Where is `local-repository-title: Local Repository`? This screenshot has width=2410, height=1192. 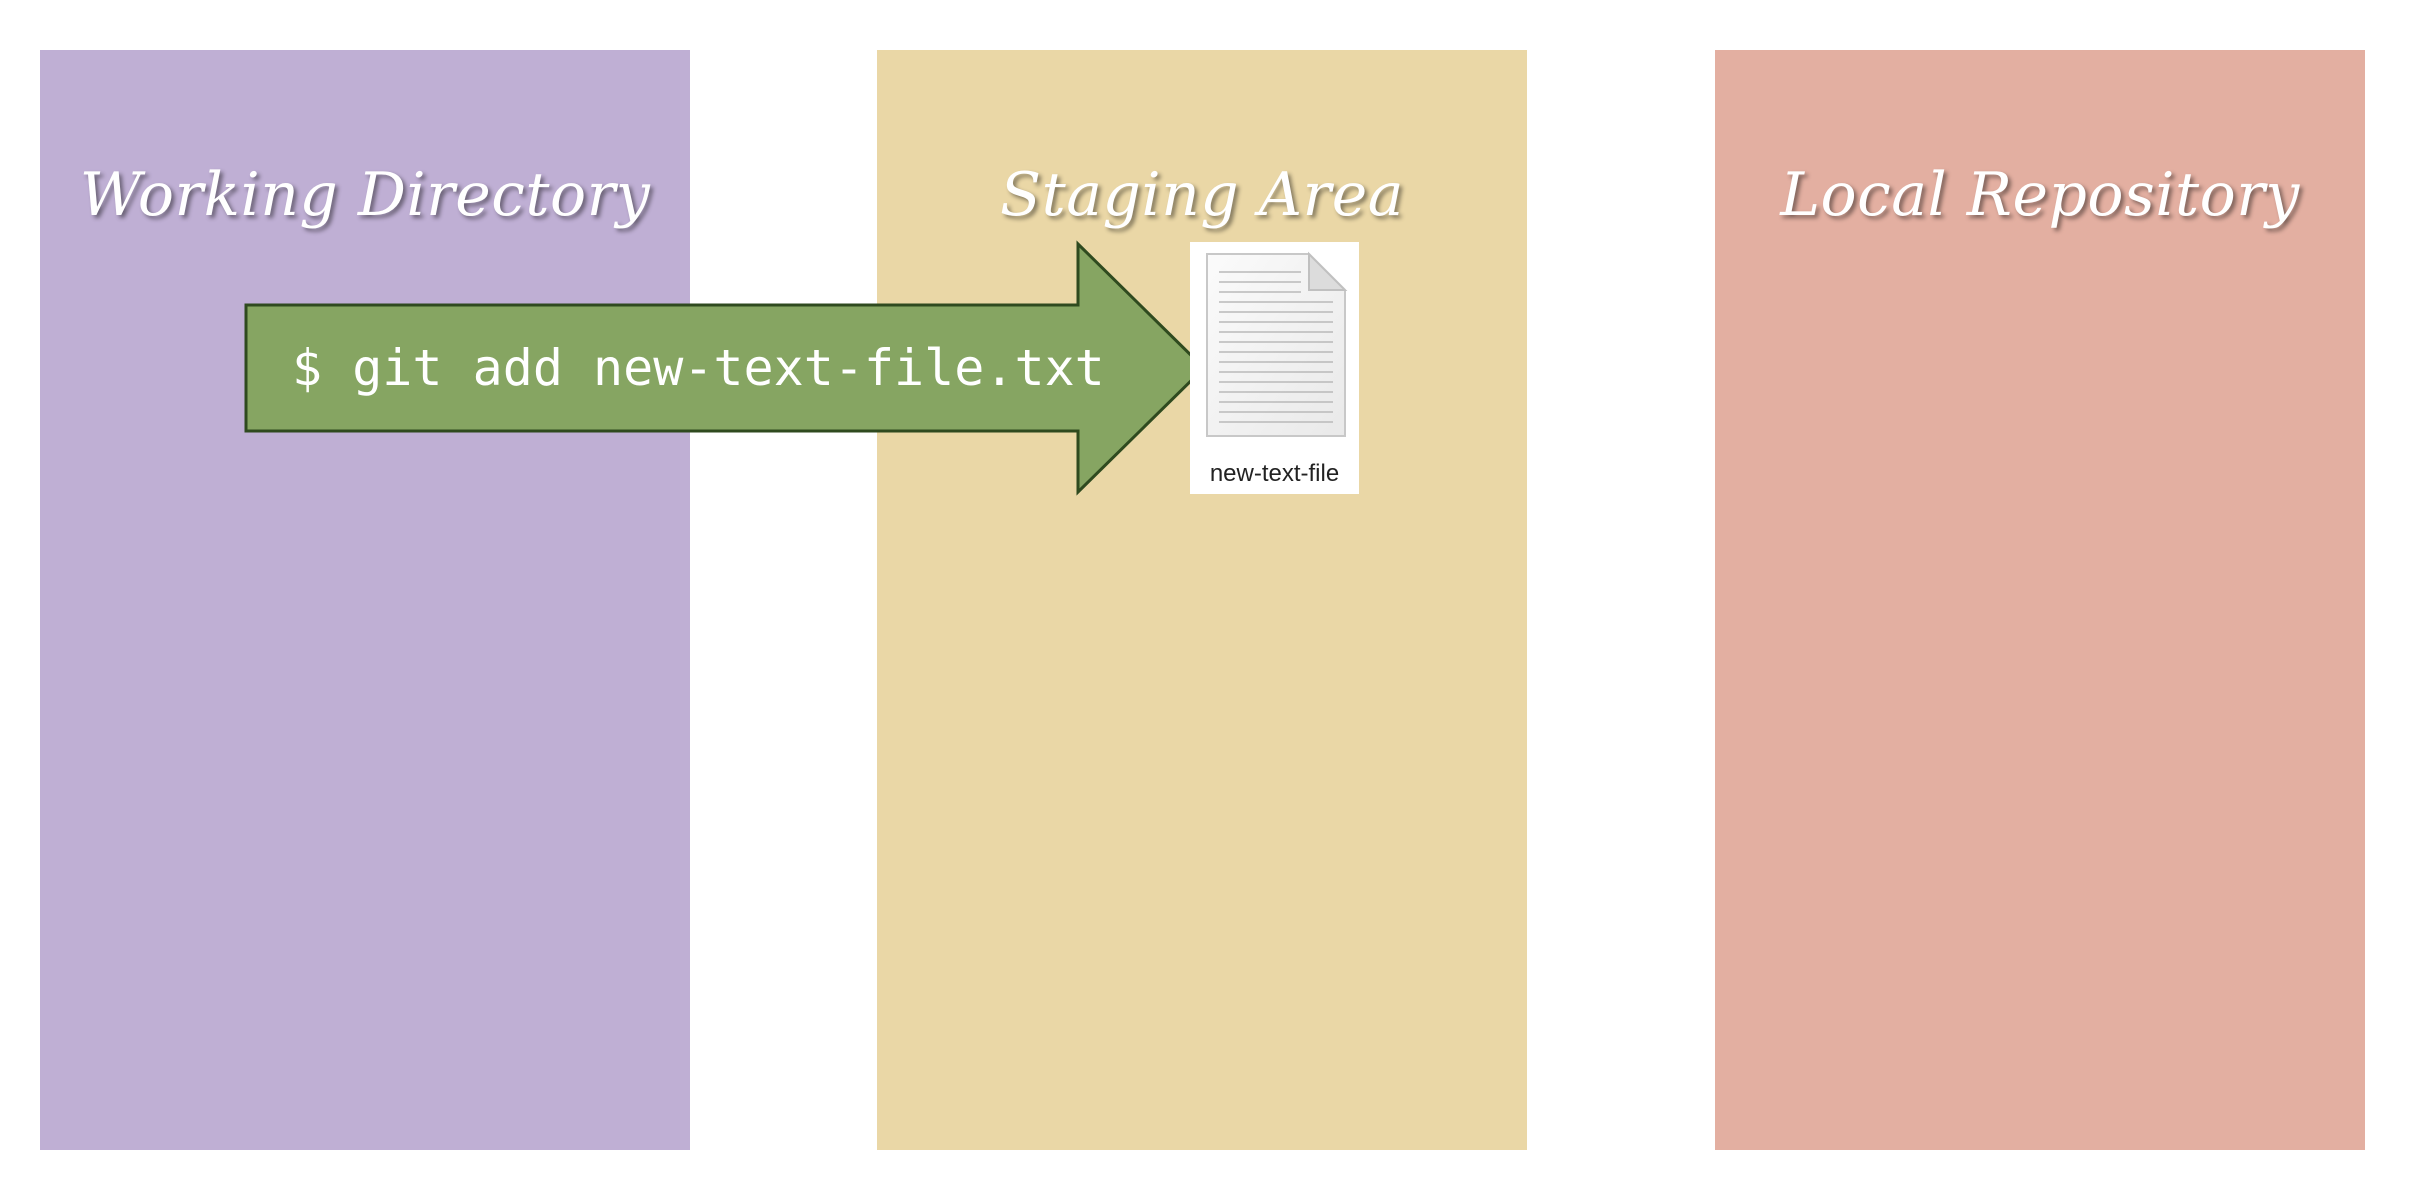 local-repository-title: Local Repository is located at coordinates (2040, 195).